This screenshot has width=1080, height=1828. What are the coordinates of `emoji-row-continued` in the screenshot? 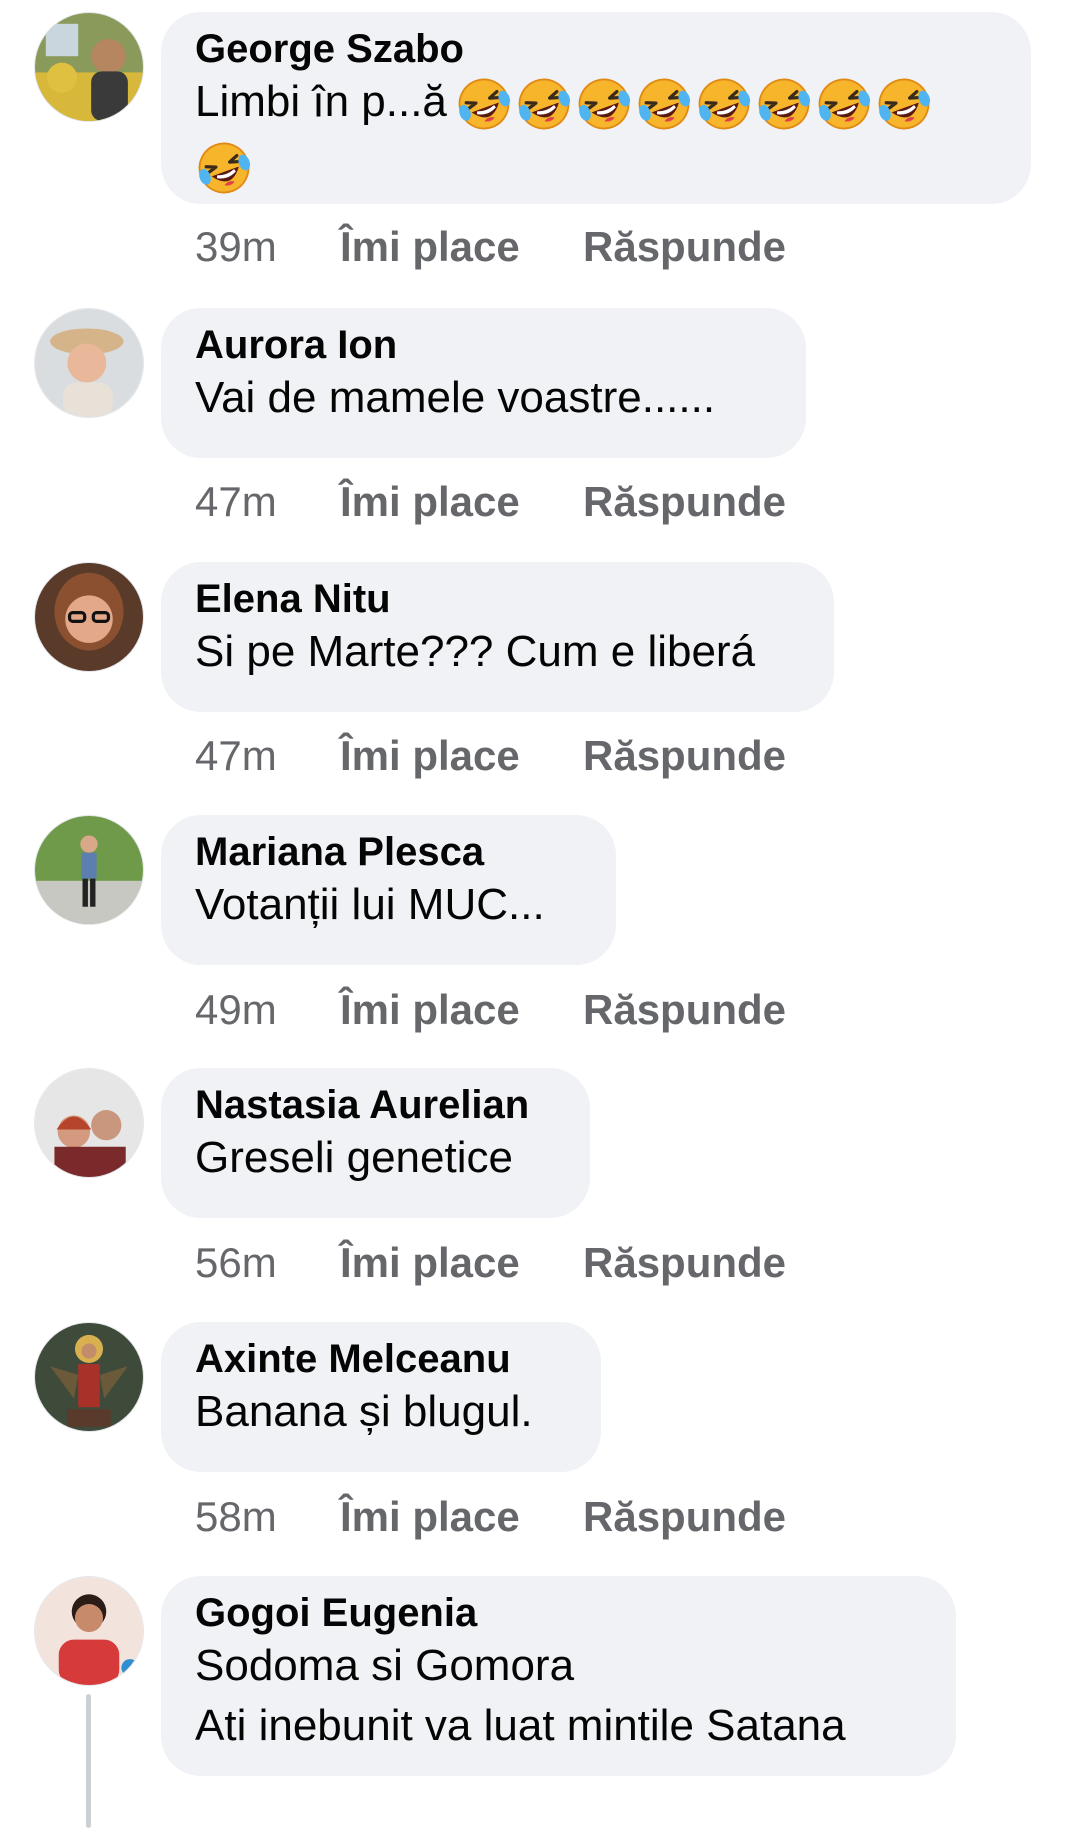 It's located at (224, 168).